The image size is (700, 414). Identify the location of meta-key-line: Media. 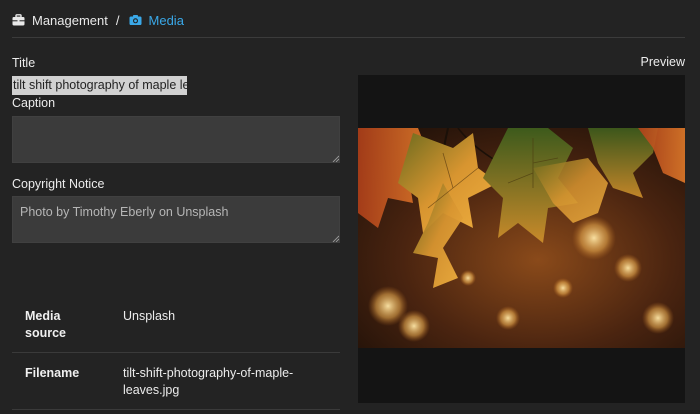
(43, 316).